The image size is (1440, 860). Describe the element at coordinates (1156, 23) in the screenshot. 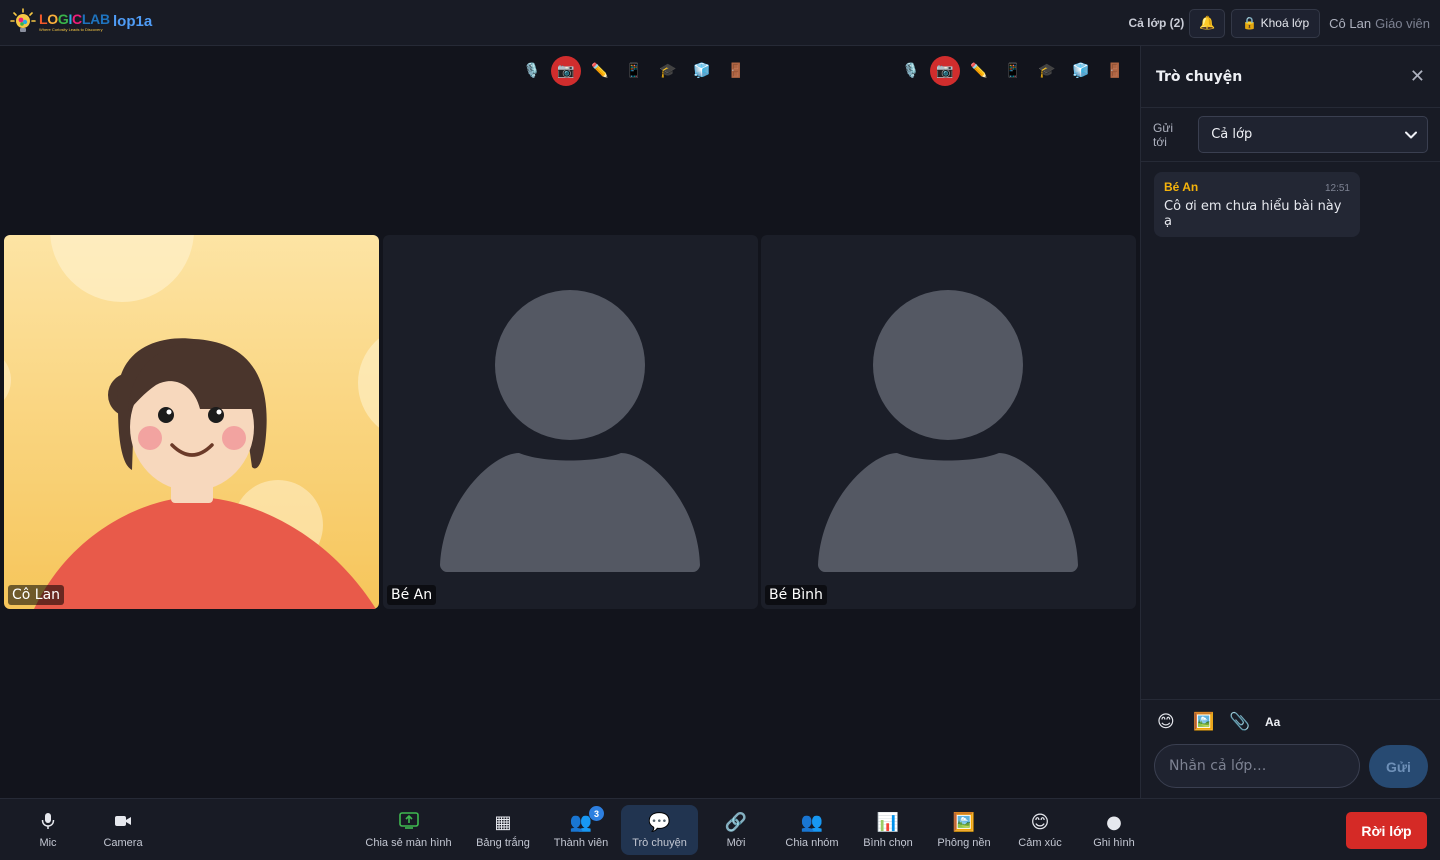

I see `class-count: Cả lớp (2)` at that location.